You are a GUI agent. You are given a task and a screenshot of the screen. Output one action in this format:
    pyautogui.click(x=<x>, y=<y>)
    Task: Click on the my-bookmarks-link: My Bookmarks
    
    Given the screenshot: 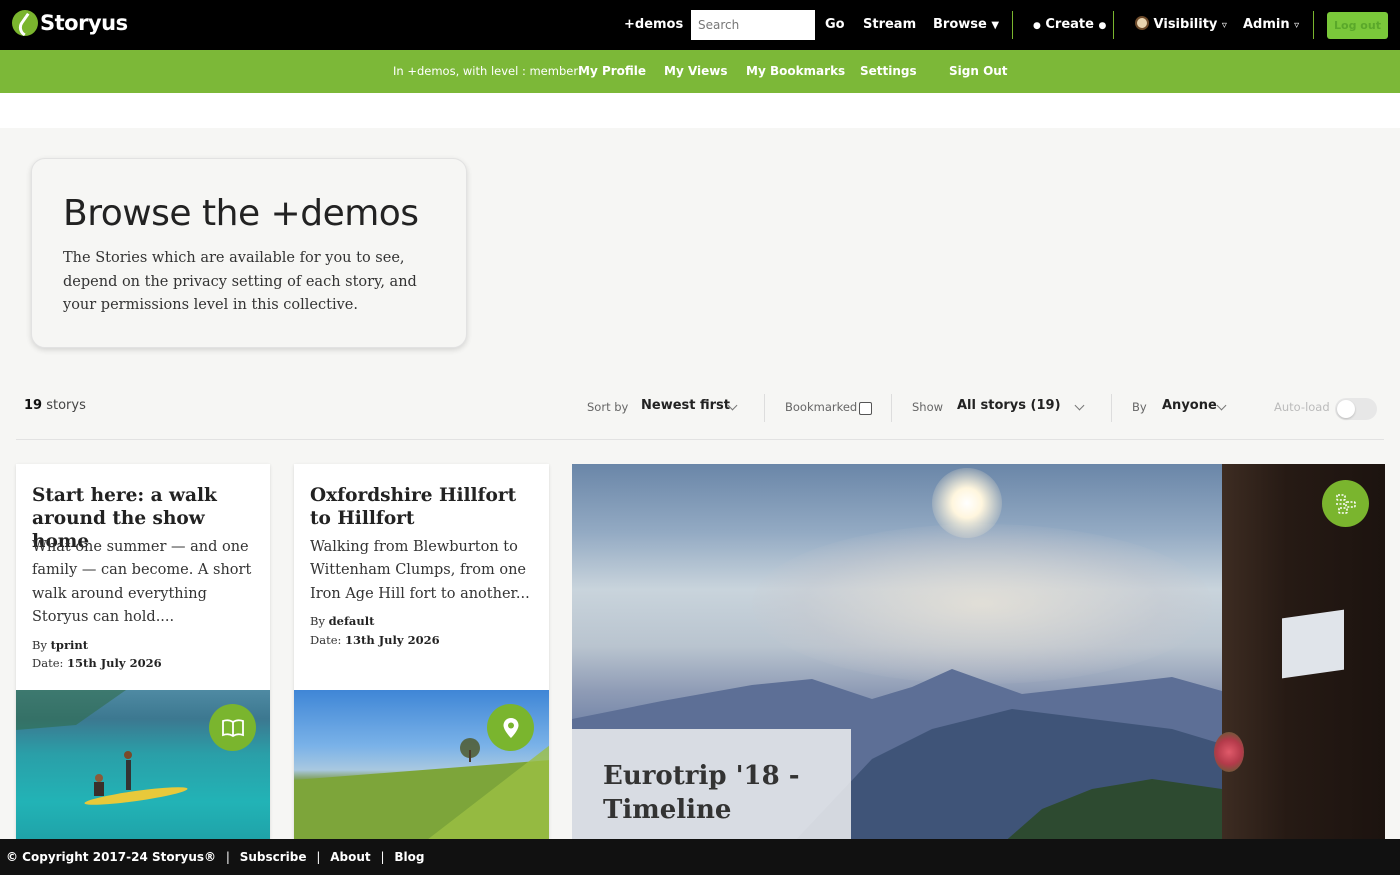 What is the action you would take?
    pyautogui.click(x=795, y=71)
    